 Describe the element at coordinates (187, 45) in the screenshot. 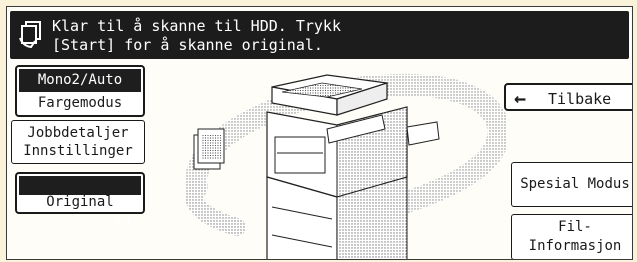

I see `message-line-2: [Start] for å skanne original.` at that location.